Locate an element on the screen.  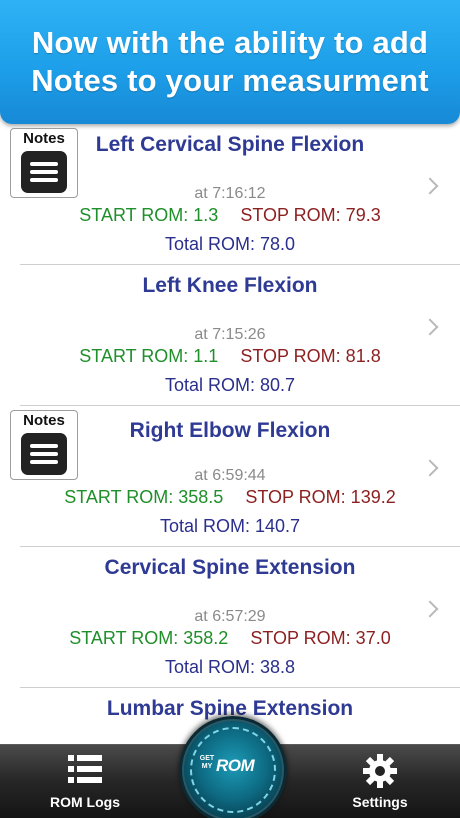
rom-values: START ROM: 1.1 STOP ROM: 81.8 is located at coordinates (230, 356).